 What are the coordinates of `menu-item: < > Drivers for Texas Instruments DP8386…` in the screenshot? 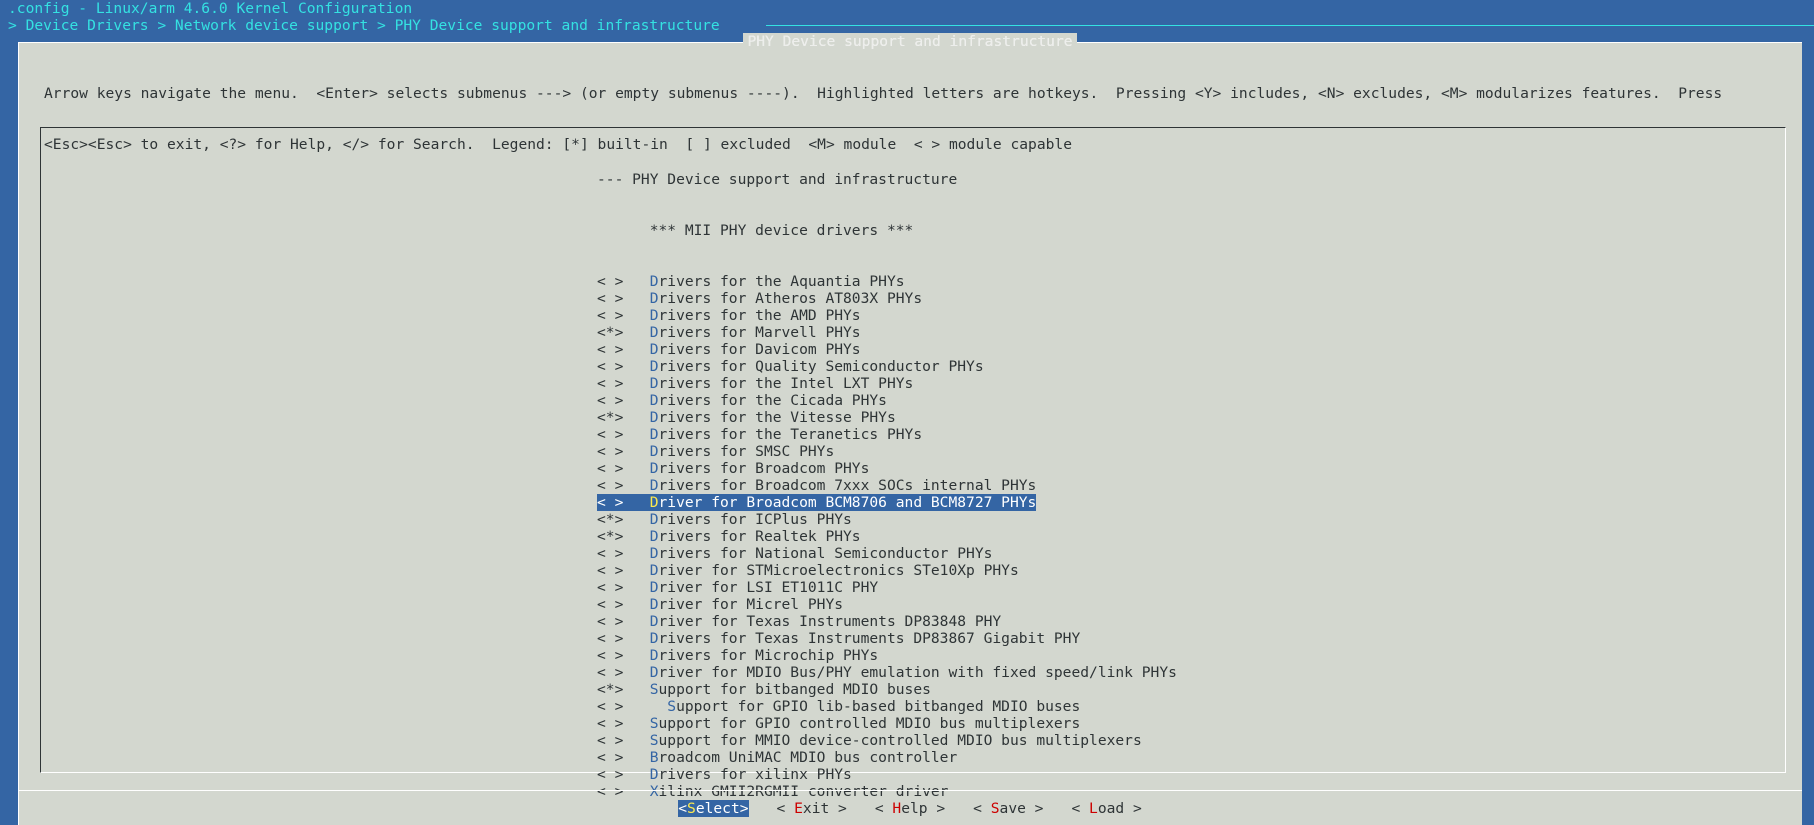 It's located at (887, 638).